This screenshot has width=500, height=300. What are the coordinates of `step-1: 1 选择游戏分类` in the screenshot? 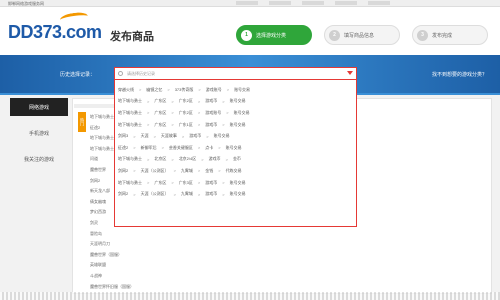 It's located at (274, 35).